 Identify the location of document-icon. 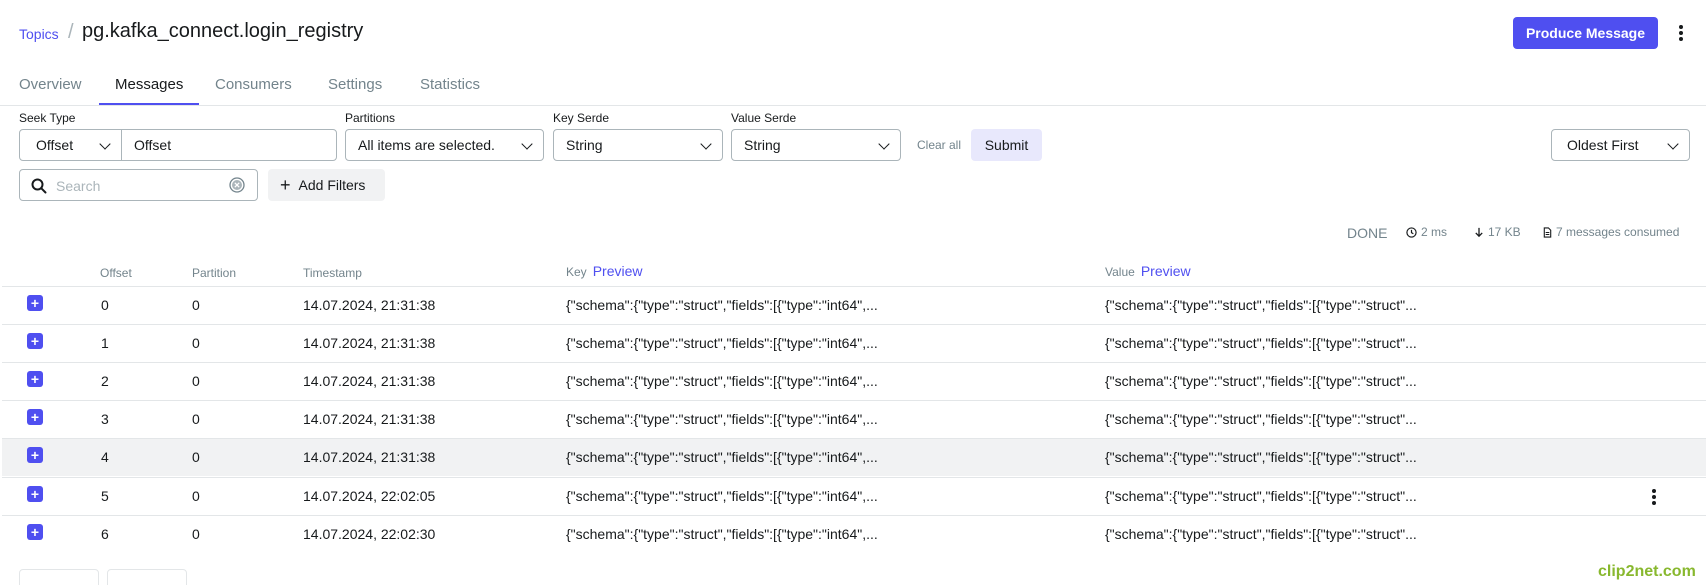
(1547, 232).